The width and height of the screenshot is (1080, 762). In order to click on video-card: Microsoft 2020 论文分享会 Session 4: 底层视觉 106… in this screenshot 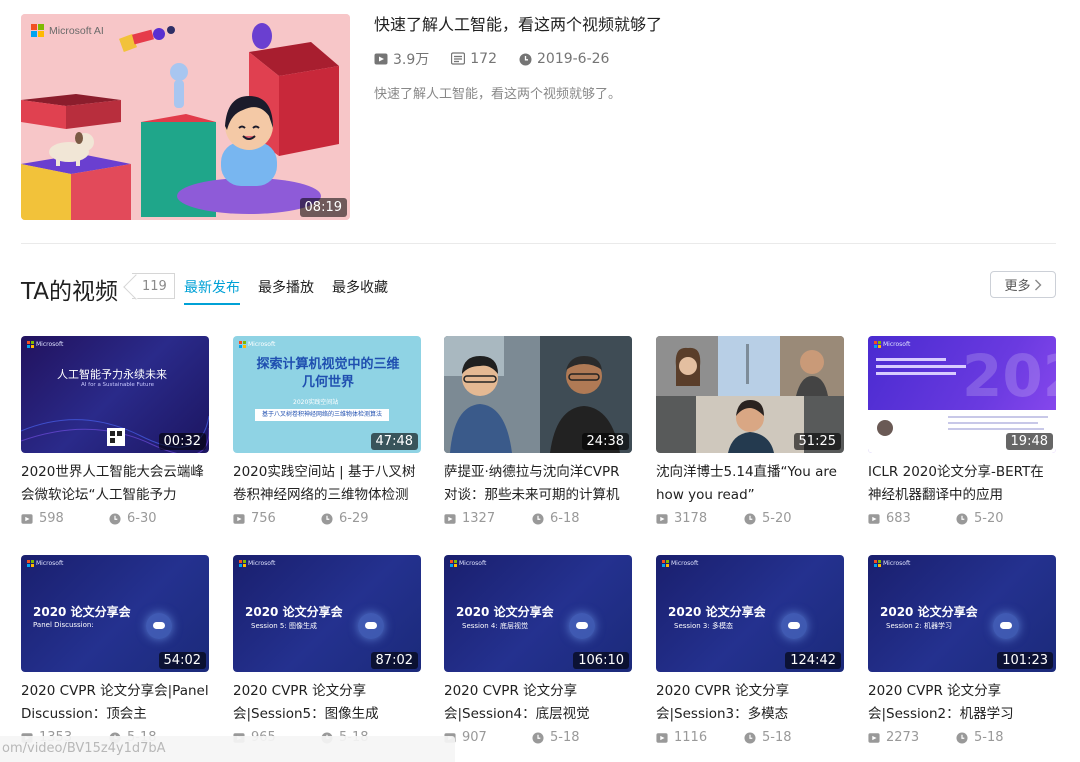, I will do `click(538, 650)`.